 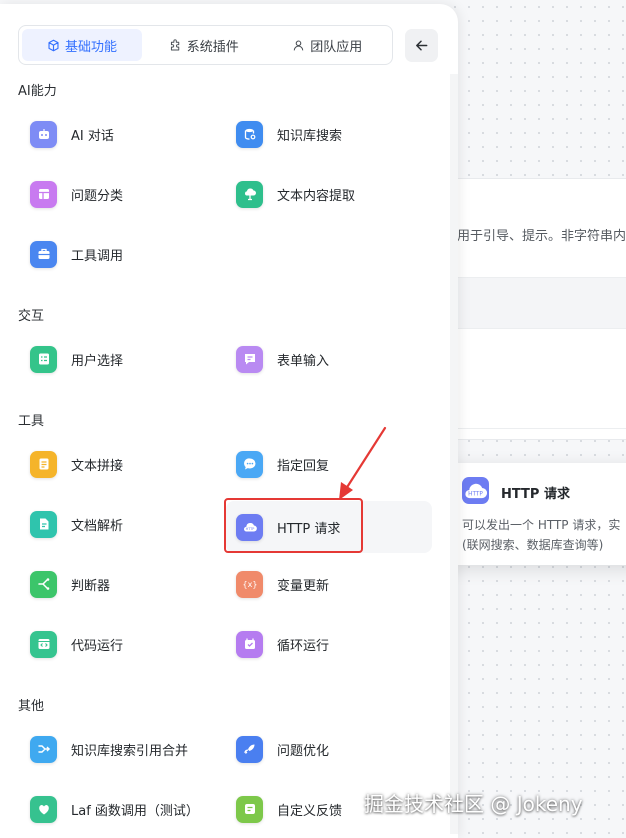 What do you see at coordinates (97, 466) in the screenshot?
I see `node-item-label: 文本拼接` at bounding box center [97, 466].